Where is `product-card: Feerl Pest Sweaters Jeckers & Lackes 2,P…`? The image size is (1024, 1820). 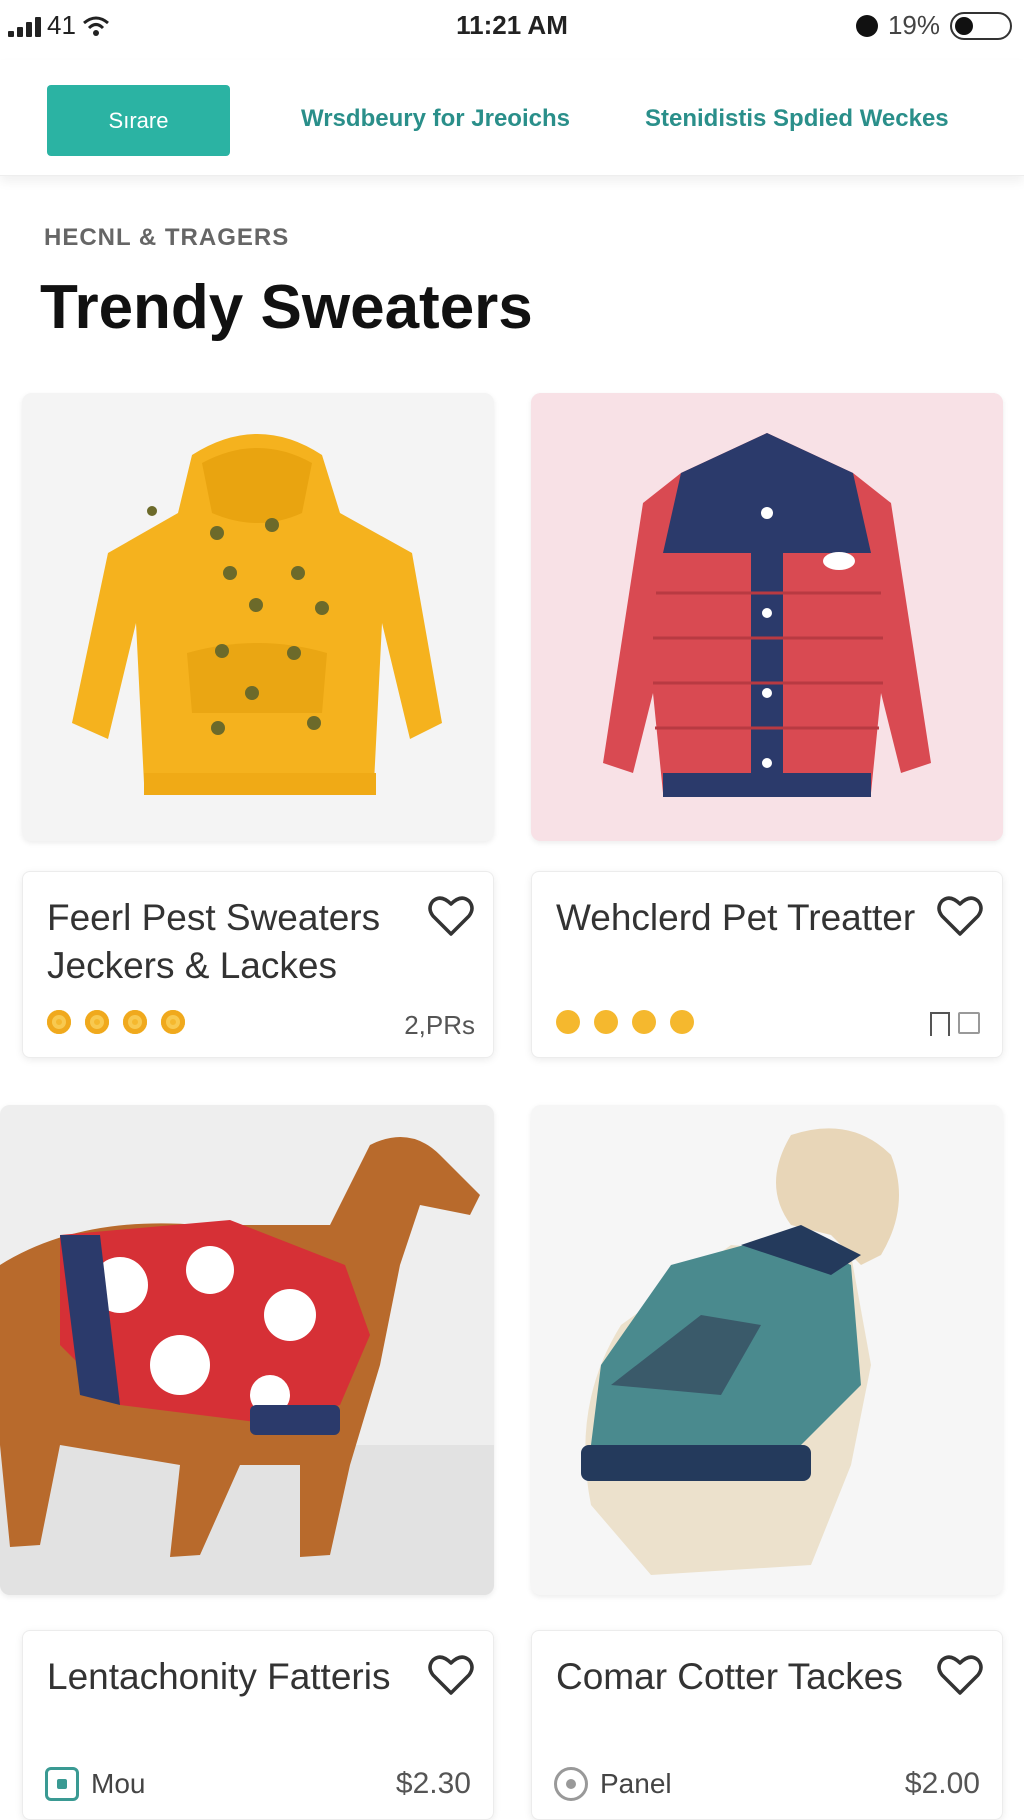
product-card: Feerl Pest Sweaters Jeckers & Lackes 2,P… is located at coordinates (258, 964).